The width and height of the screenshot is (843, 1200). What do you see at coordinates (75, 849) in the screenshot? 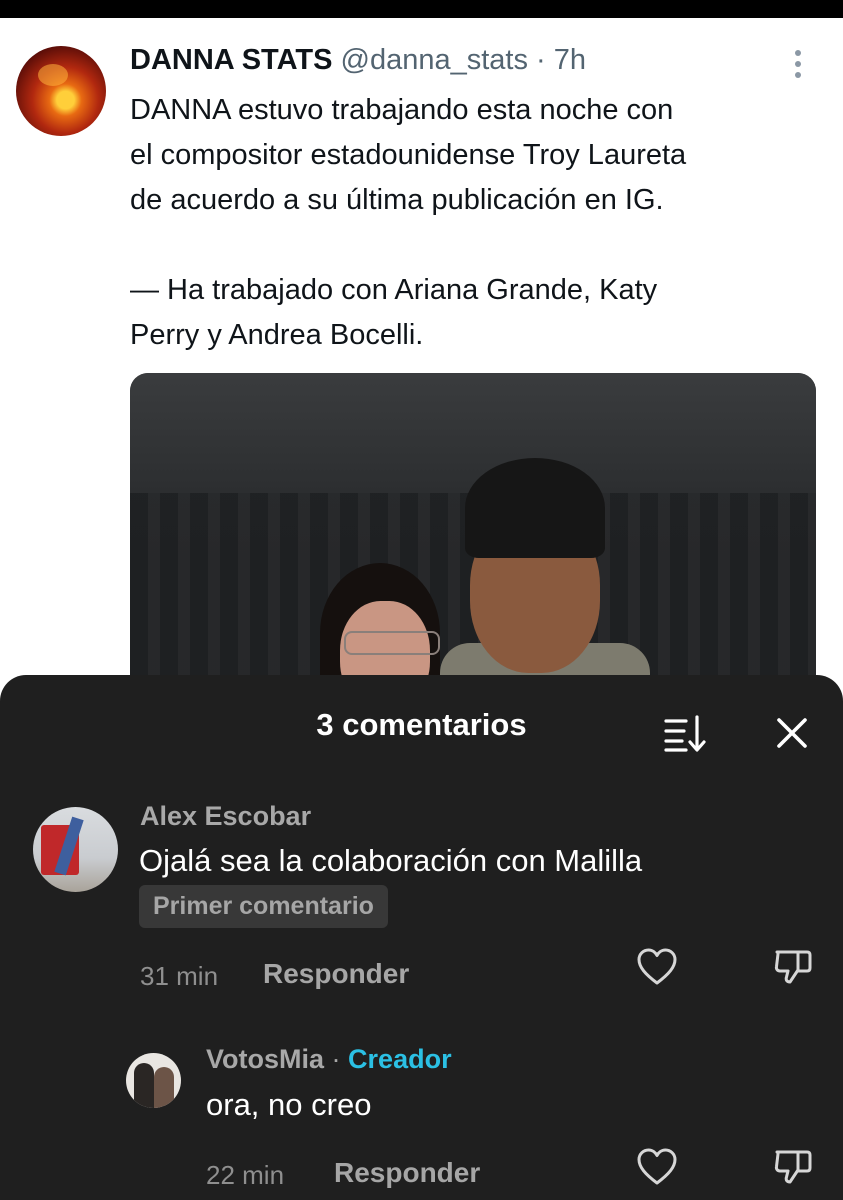
I see `comment-avatar` at bounding box center [75, 849].